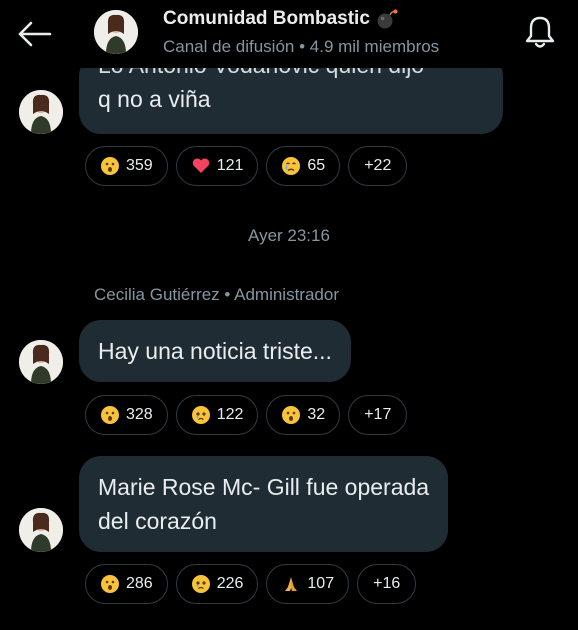 This screenshot has height=630, width=578. I want to click on reaction-count: 226, so click(230, 583).